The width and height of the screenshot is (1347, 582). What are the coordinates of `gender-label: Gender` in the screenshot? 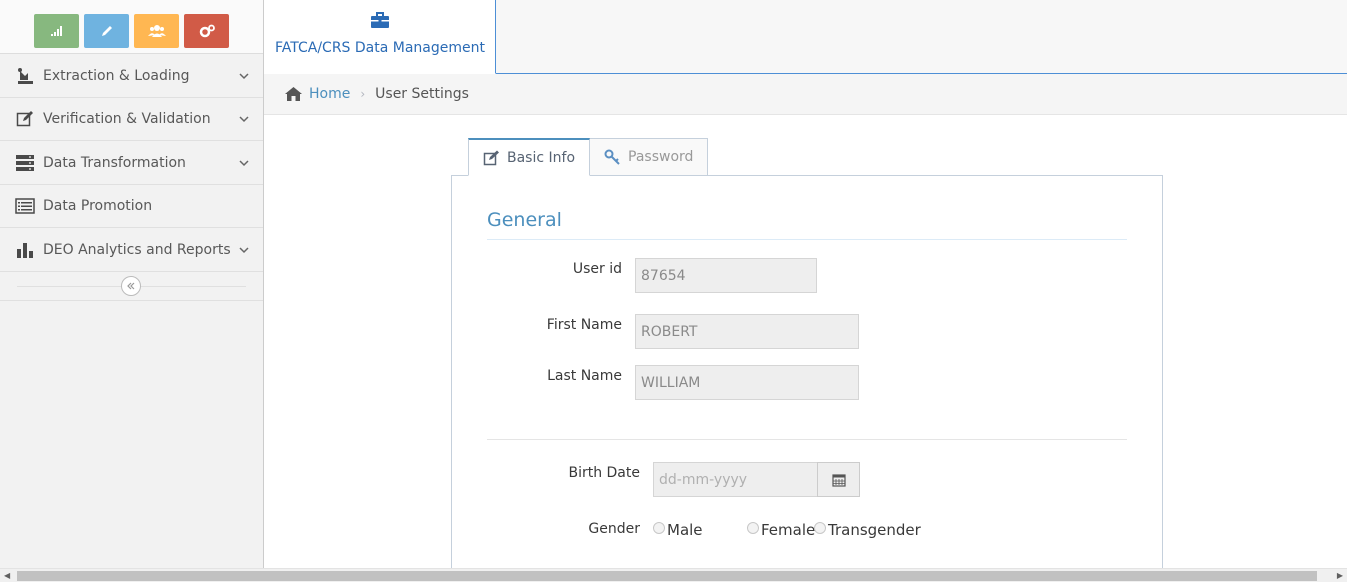 It's located at (614, 529).